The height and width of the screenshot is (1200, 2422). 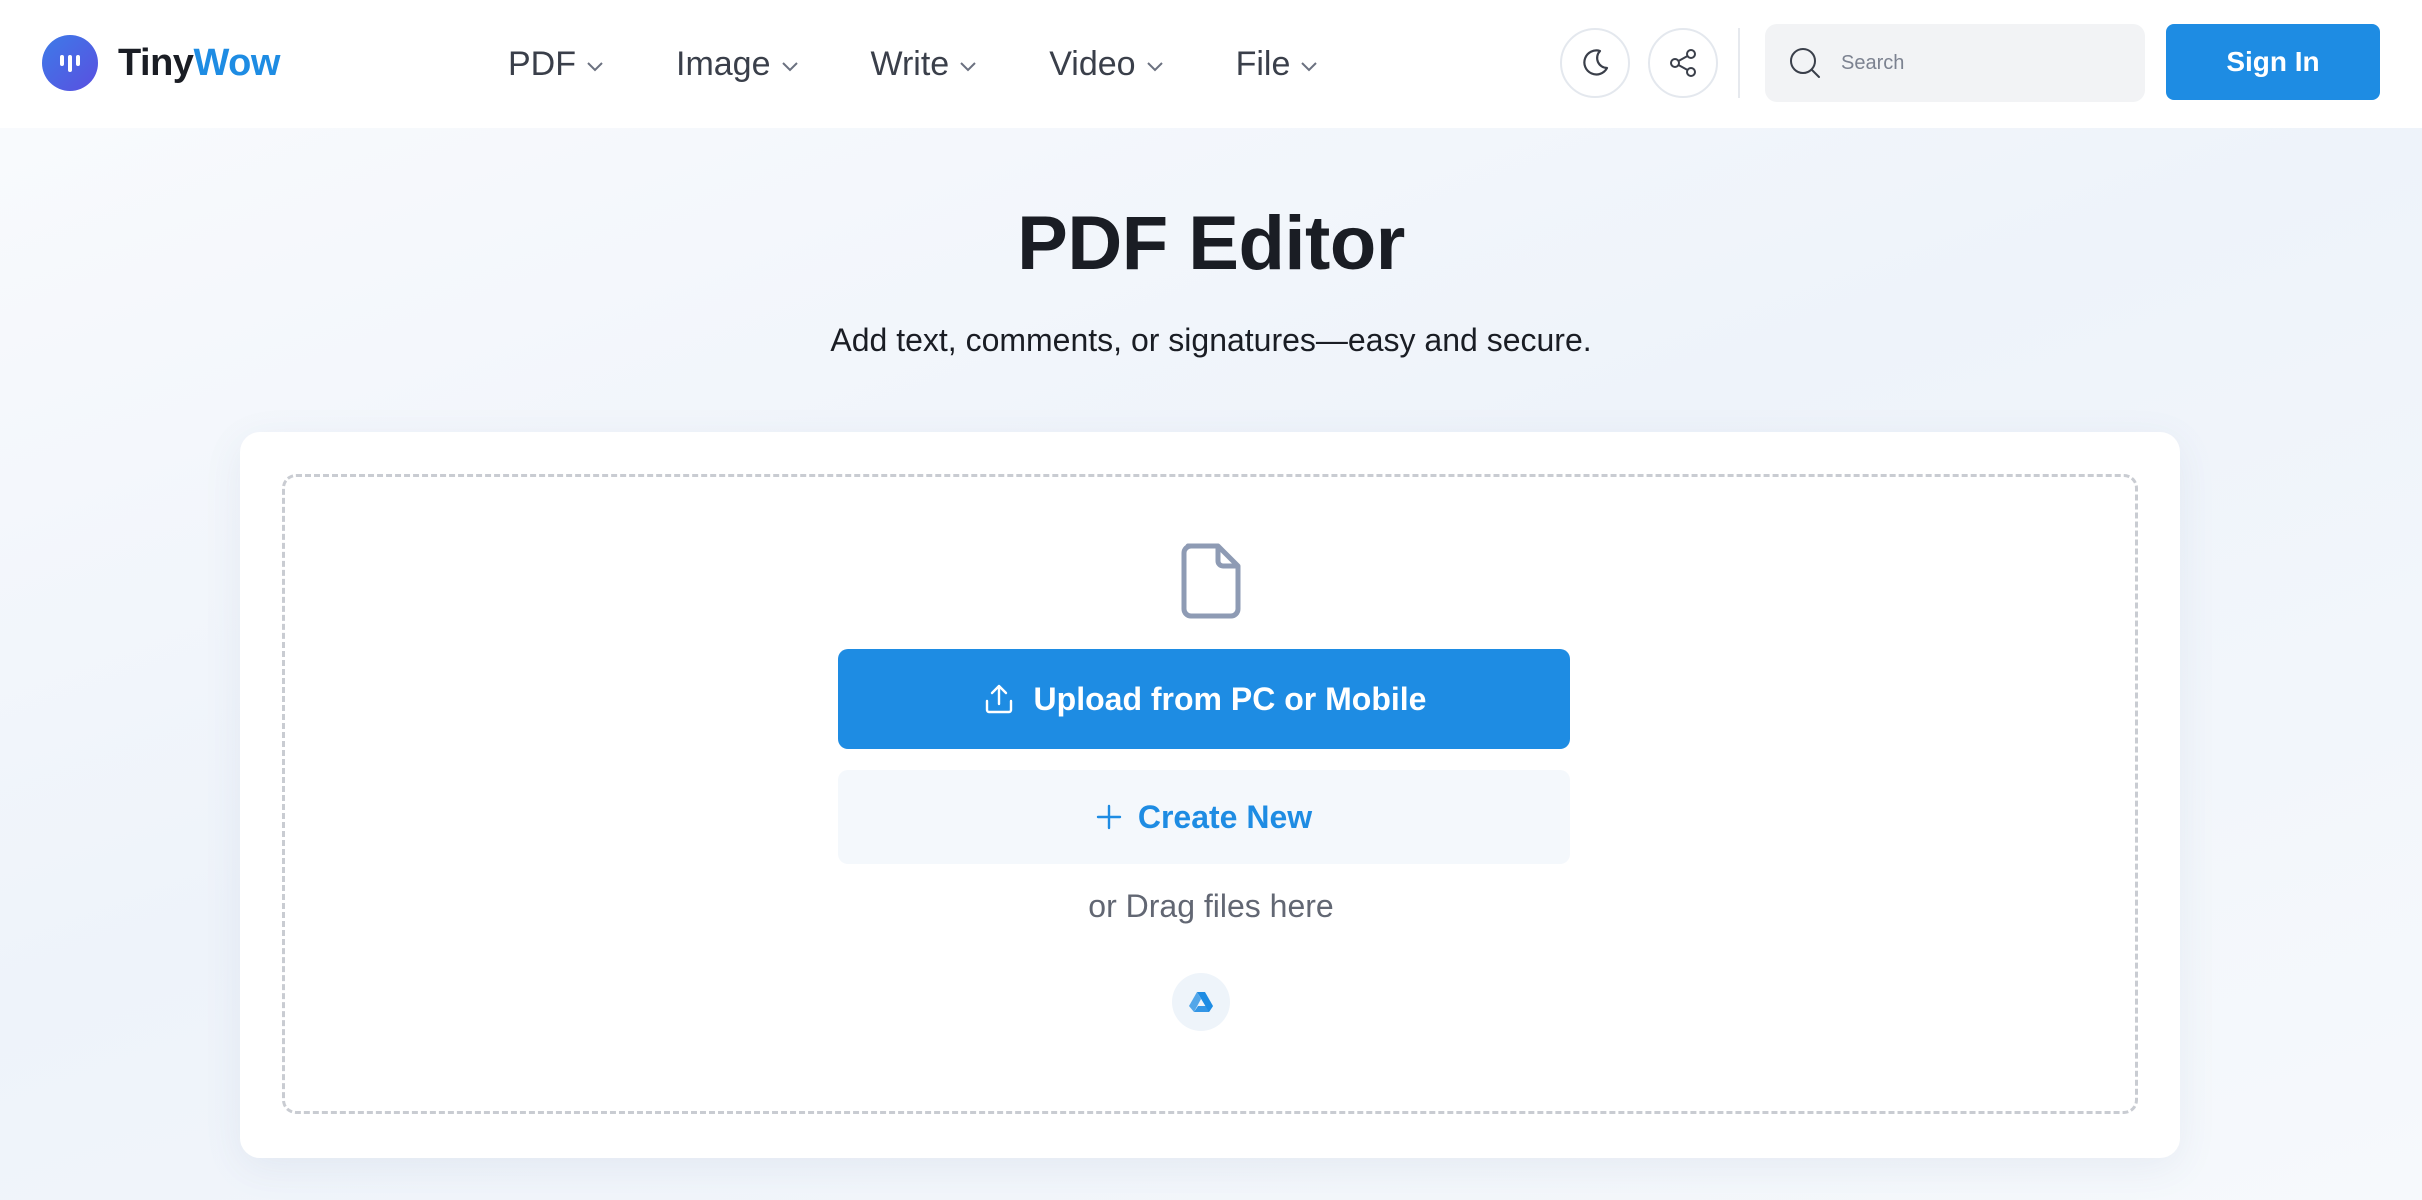 What do you see at coordinates (1211, 906) in the screenshot?
I see `drag-hint: or Drag files here` at bounding box center [1211, 906].